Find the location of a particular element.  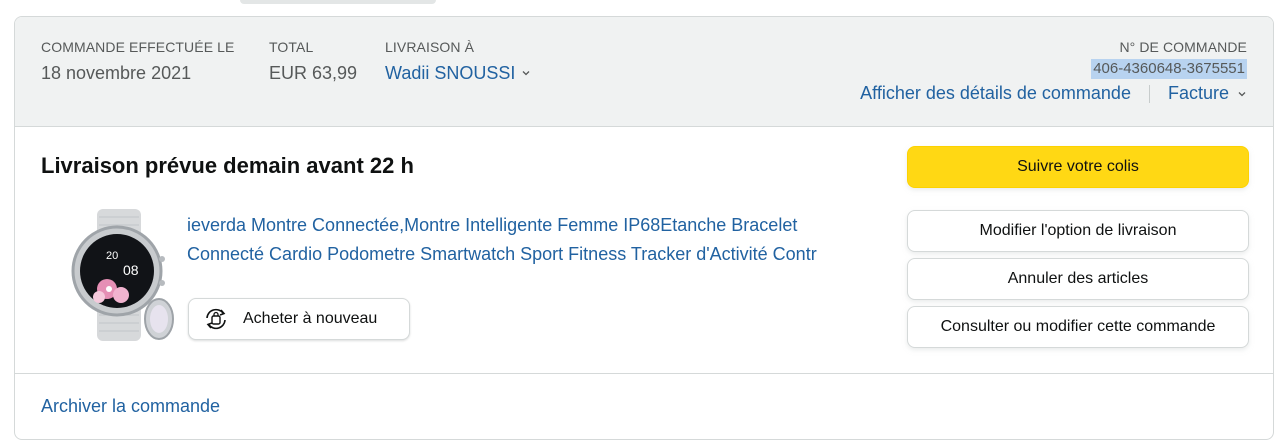

ship-to-dropdown: Wadii SNOUSSI is located at coordinates (458, 73).